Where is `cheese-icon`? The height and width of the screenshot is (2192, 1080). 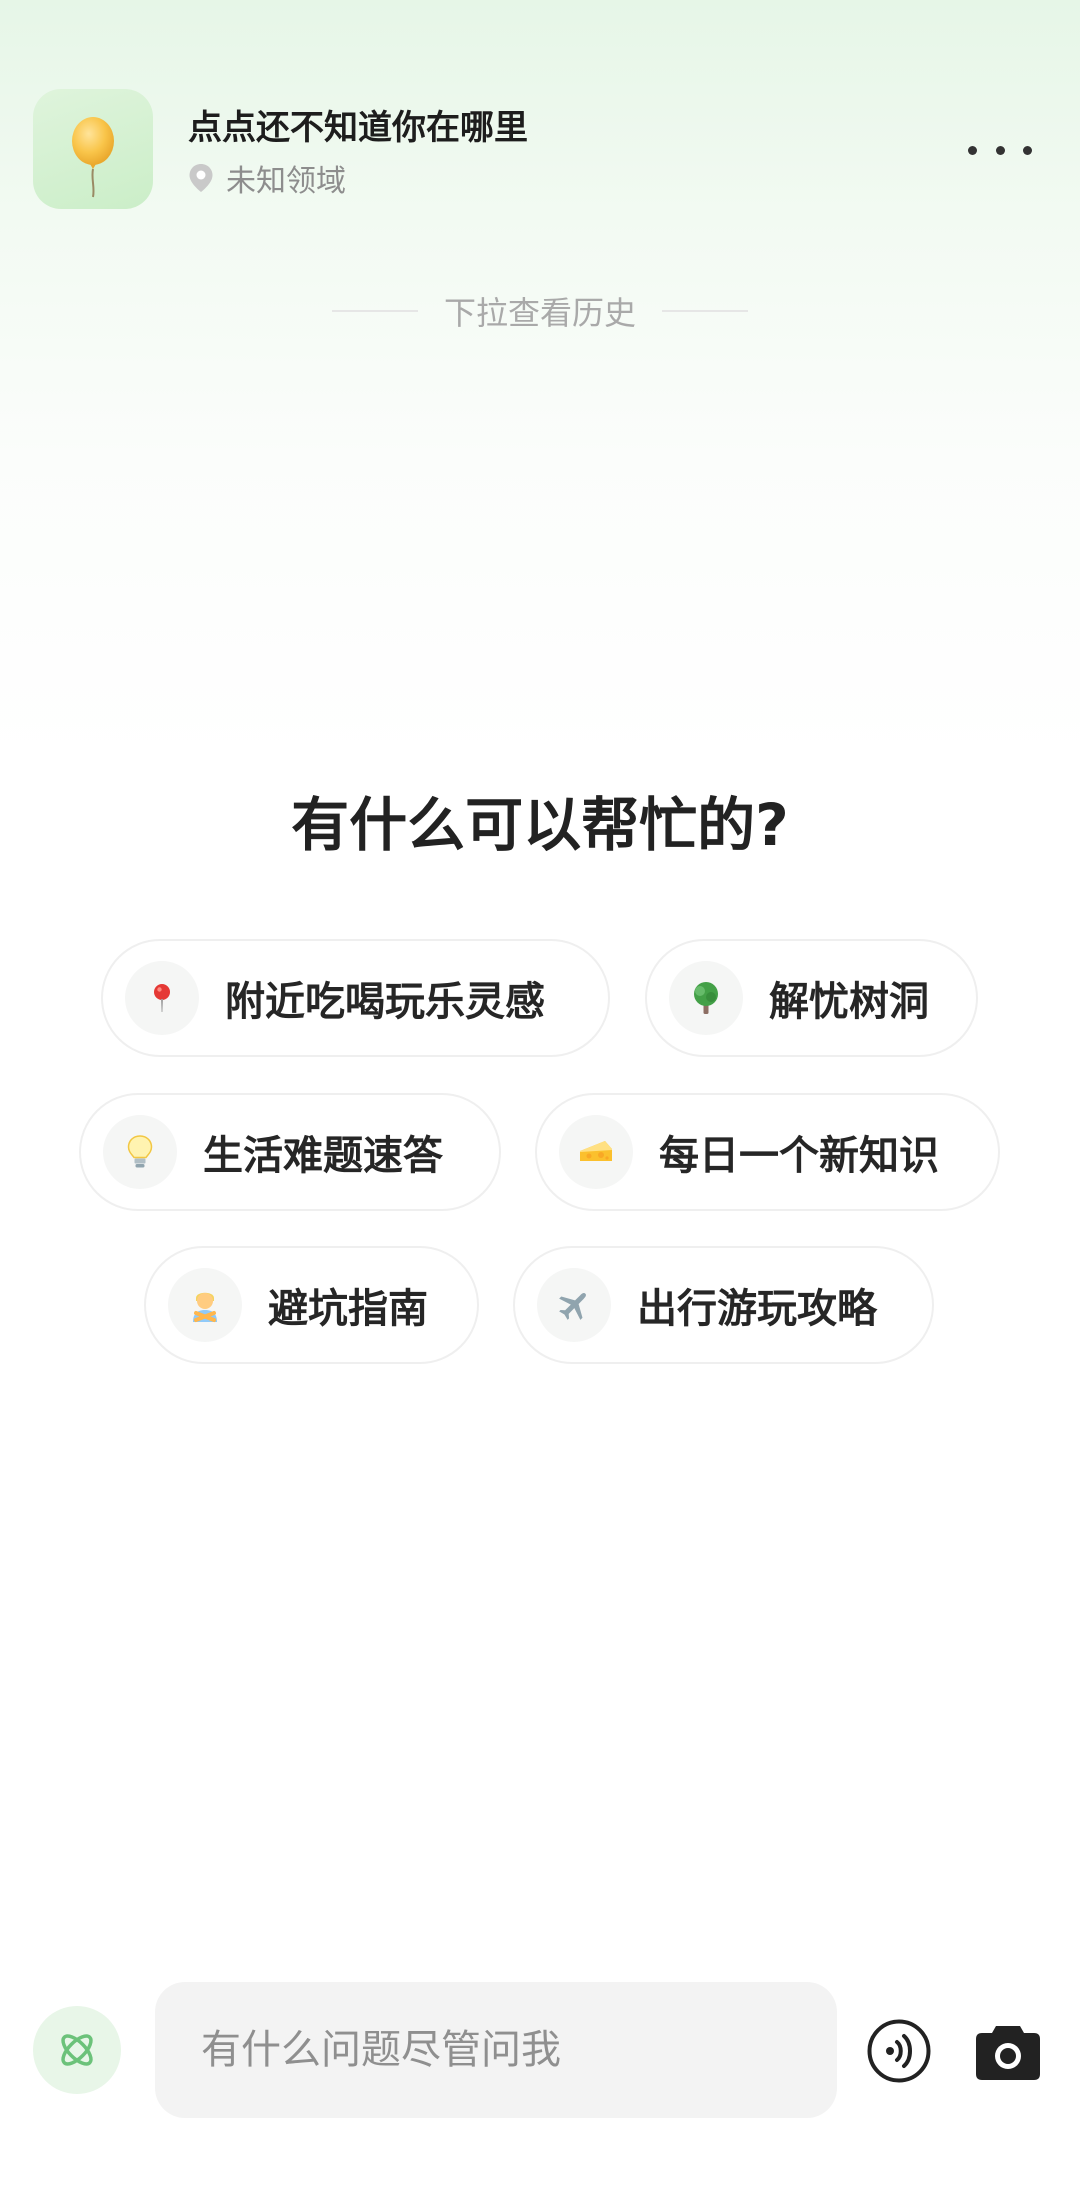
cheese-icon is located at coordinates (596, 1152).